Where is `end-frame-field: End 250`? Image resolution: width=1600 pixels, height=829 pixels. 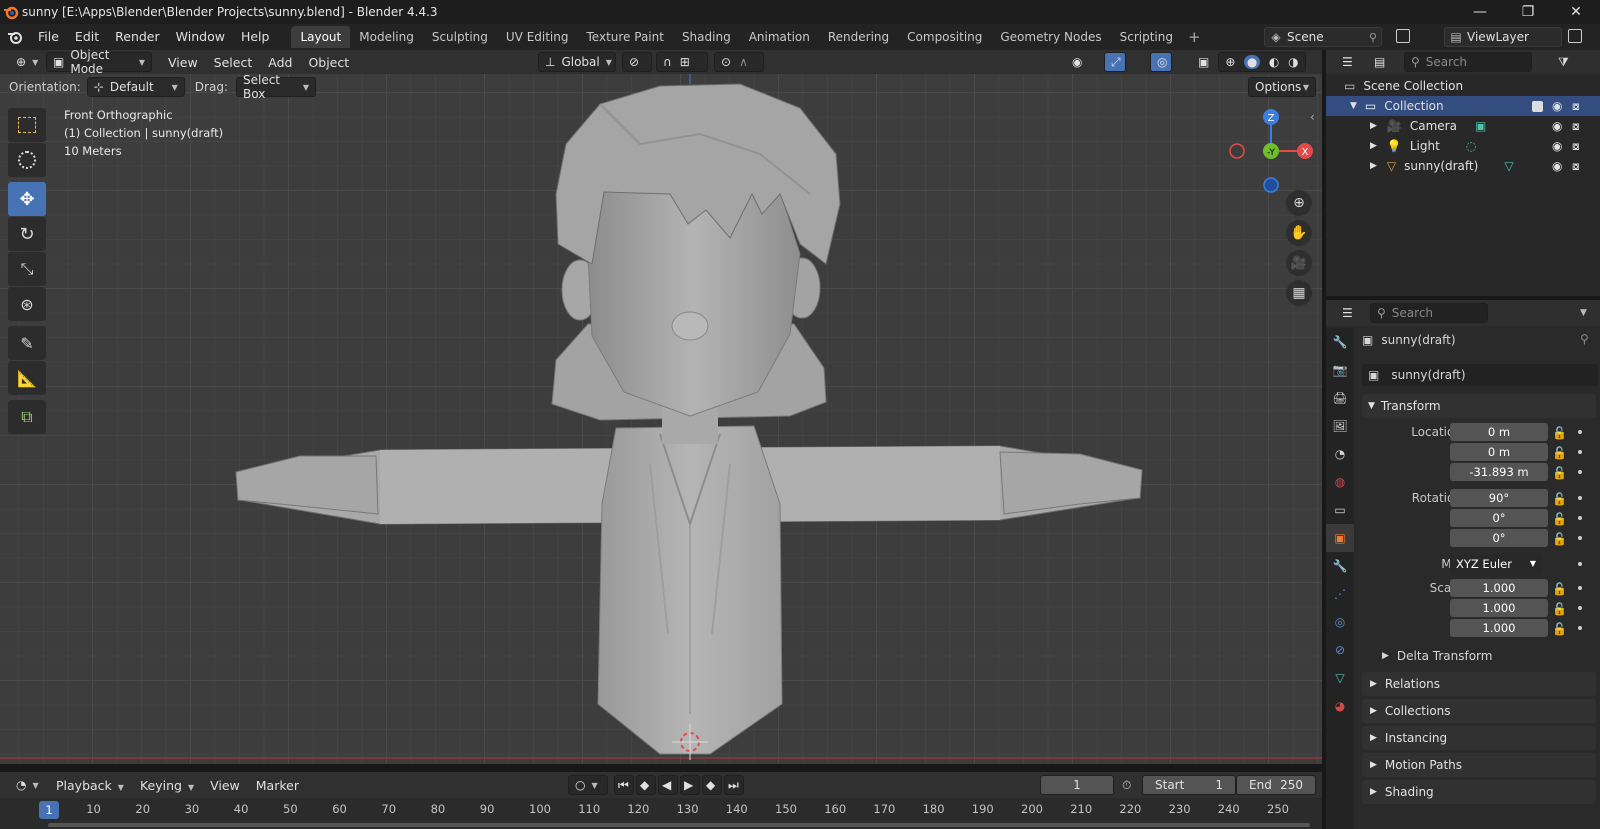
end-frame-field: End 250 is located at coordinates (1276, 785).